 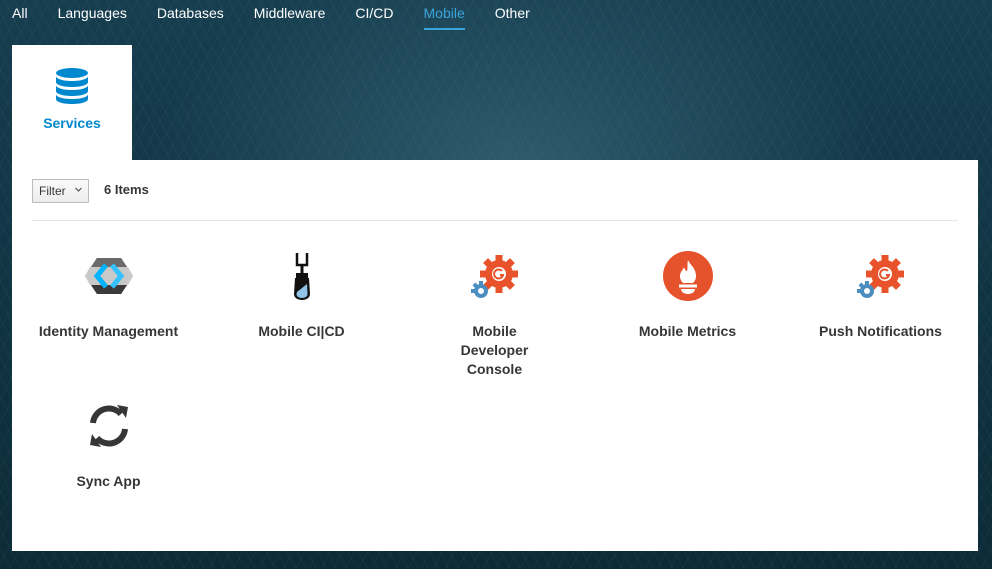 What do you see at coordinates (109, 276) in the screenshot?
I see `keycloak-icon` at bounding box center [109, 276].